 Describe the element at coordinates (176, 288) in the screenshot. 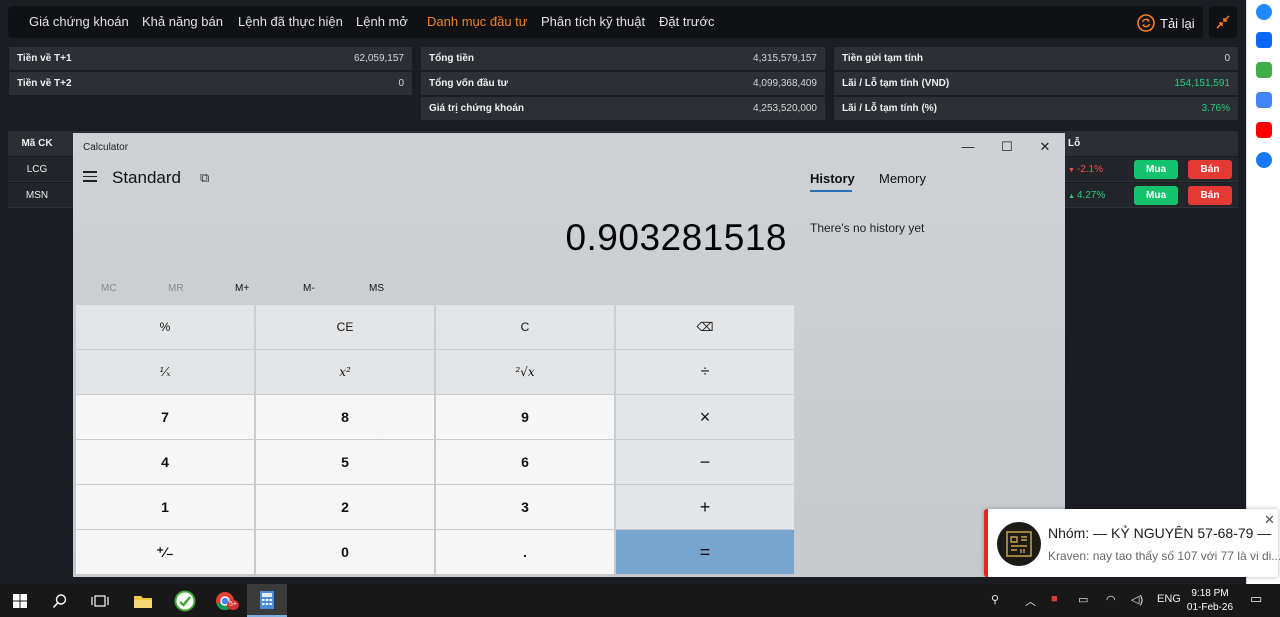

I see `memory-recall-button: MR` at that location.